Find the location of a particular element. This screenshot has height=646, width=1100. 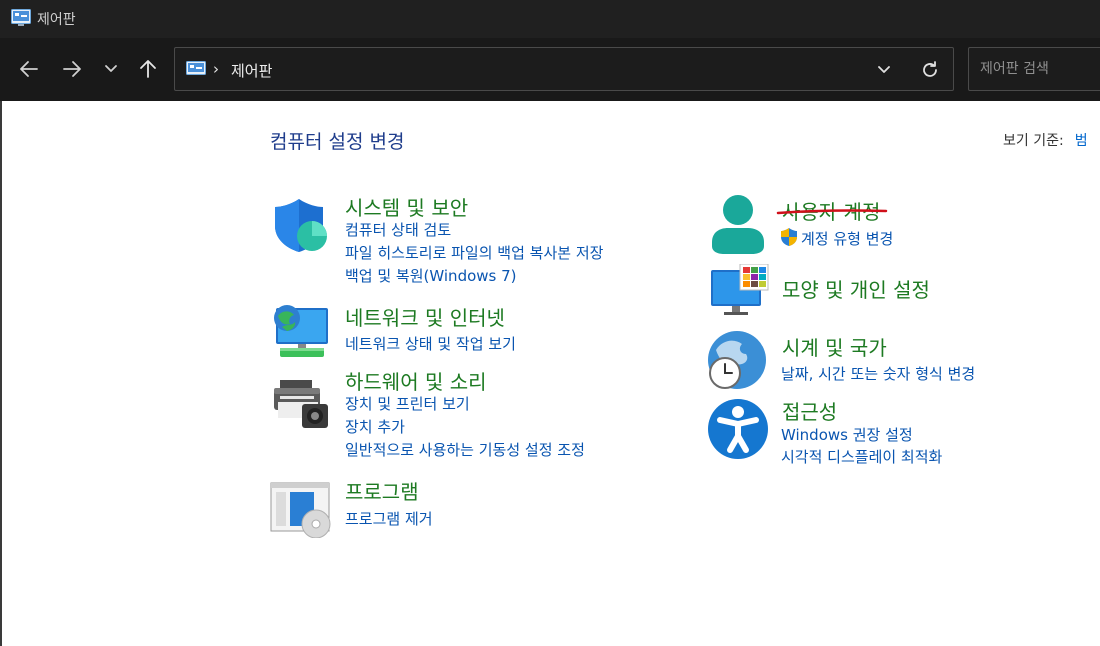

network-monitor-icon is located at coordinates (300, 333).